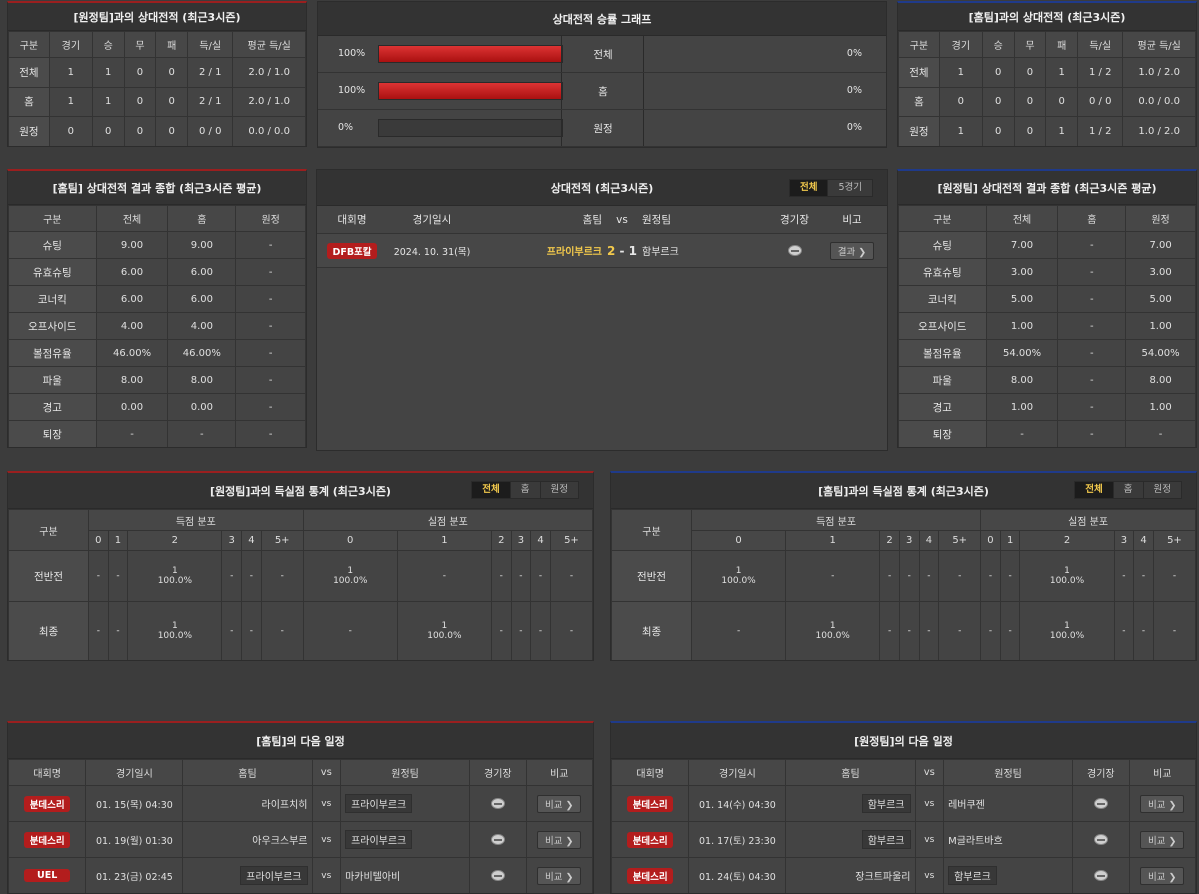 This screenshot has height=894, width=1199. I want to click on panel-title: [원정팀] 상대전적 결과 종합 (최근3시즌 평균), so click(1047, 188).